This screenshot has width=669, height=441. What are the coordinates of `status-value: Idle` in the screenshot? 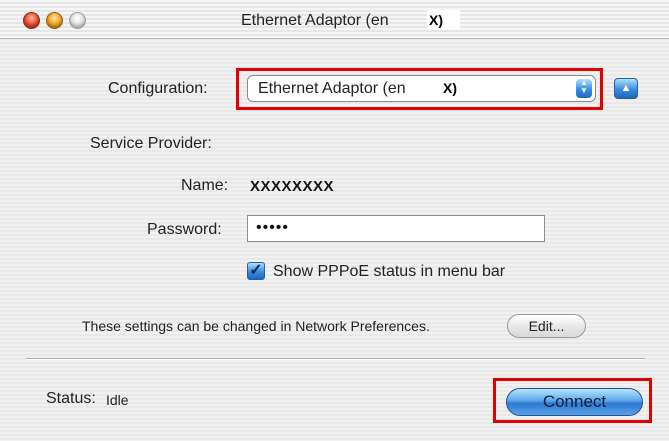 It's located at (117, 400).